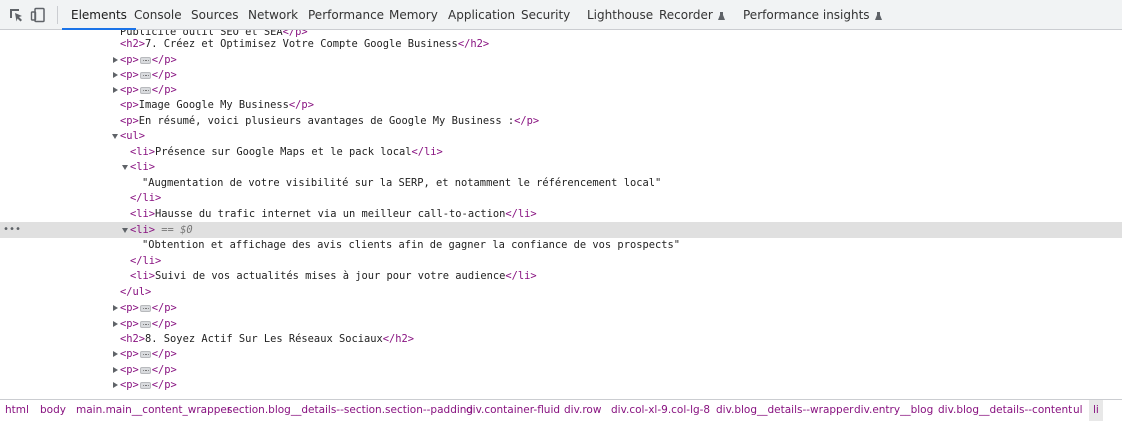  I want to click on tab-recorder-label: Recorder, so click(686, 15).